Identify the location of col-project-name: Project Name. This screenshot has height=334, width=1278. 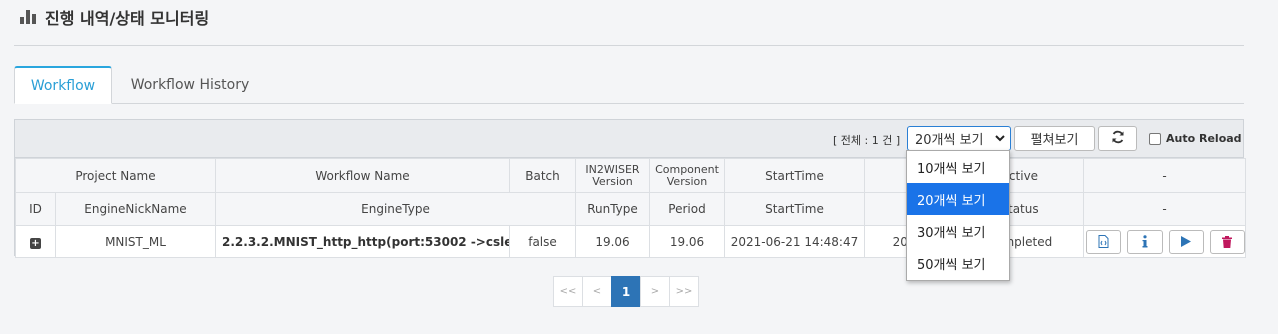
(115, 175).